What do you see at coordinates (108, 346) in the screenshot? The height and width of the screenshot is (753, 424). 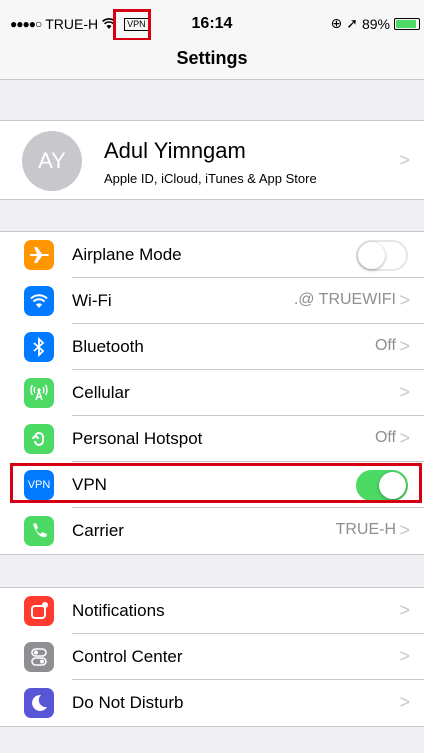 I see `row-label: Bluetooth` at bounding box center [108, 346].